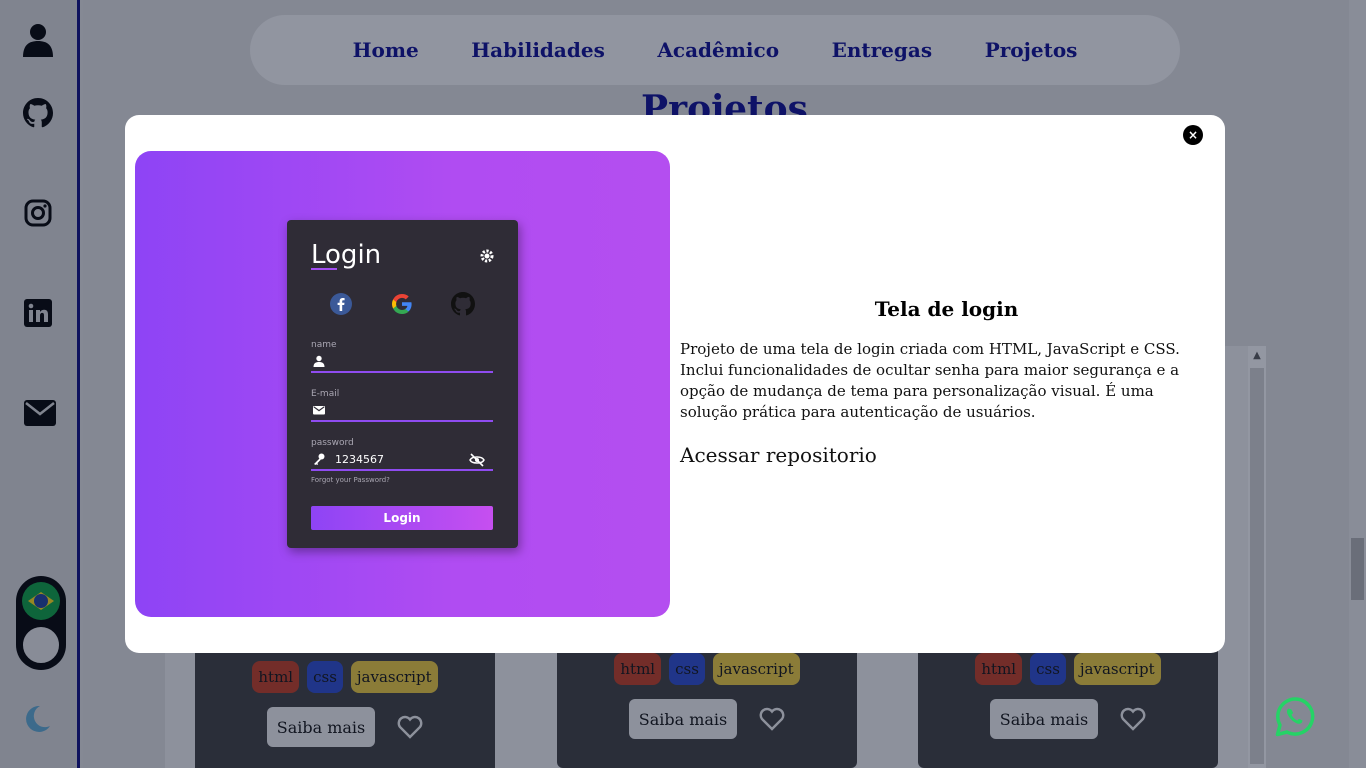  Describe the element at coordinates (359, 459) in the screenshot. I see `password-value: 1234567` at that location.